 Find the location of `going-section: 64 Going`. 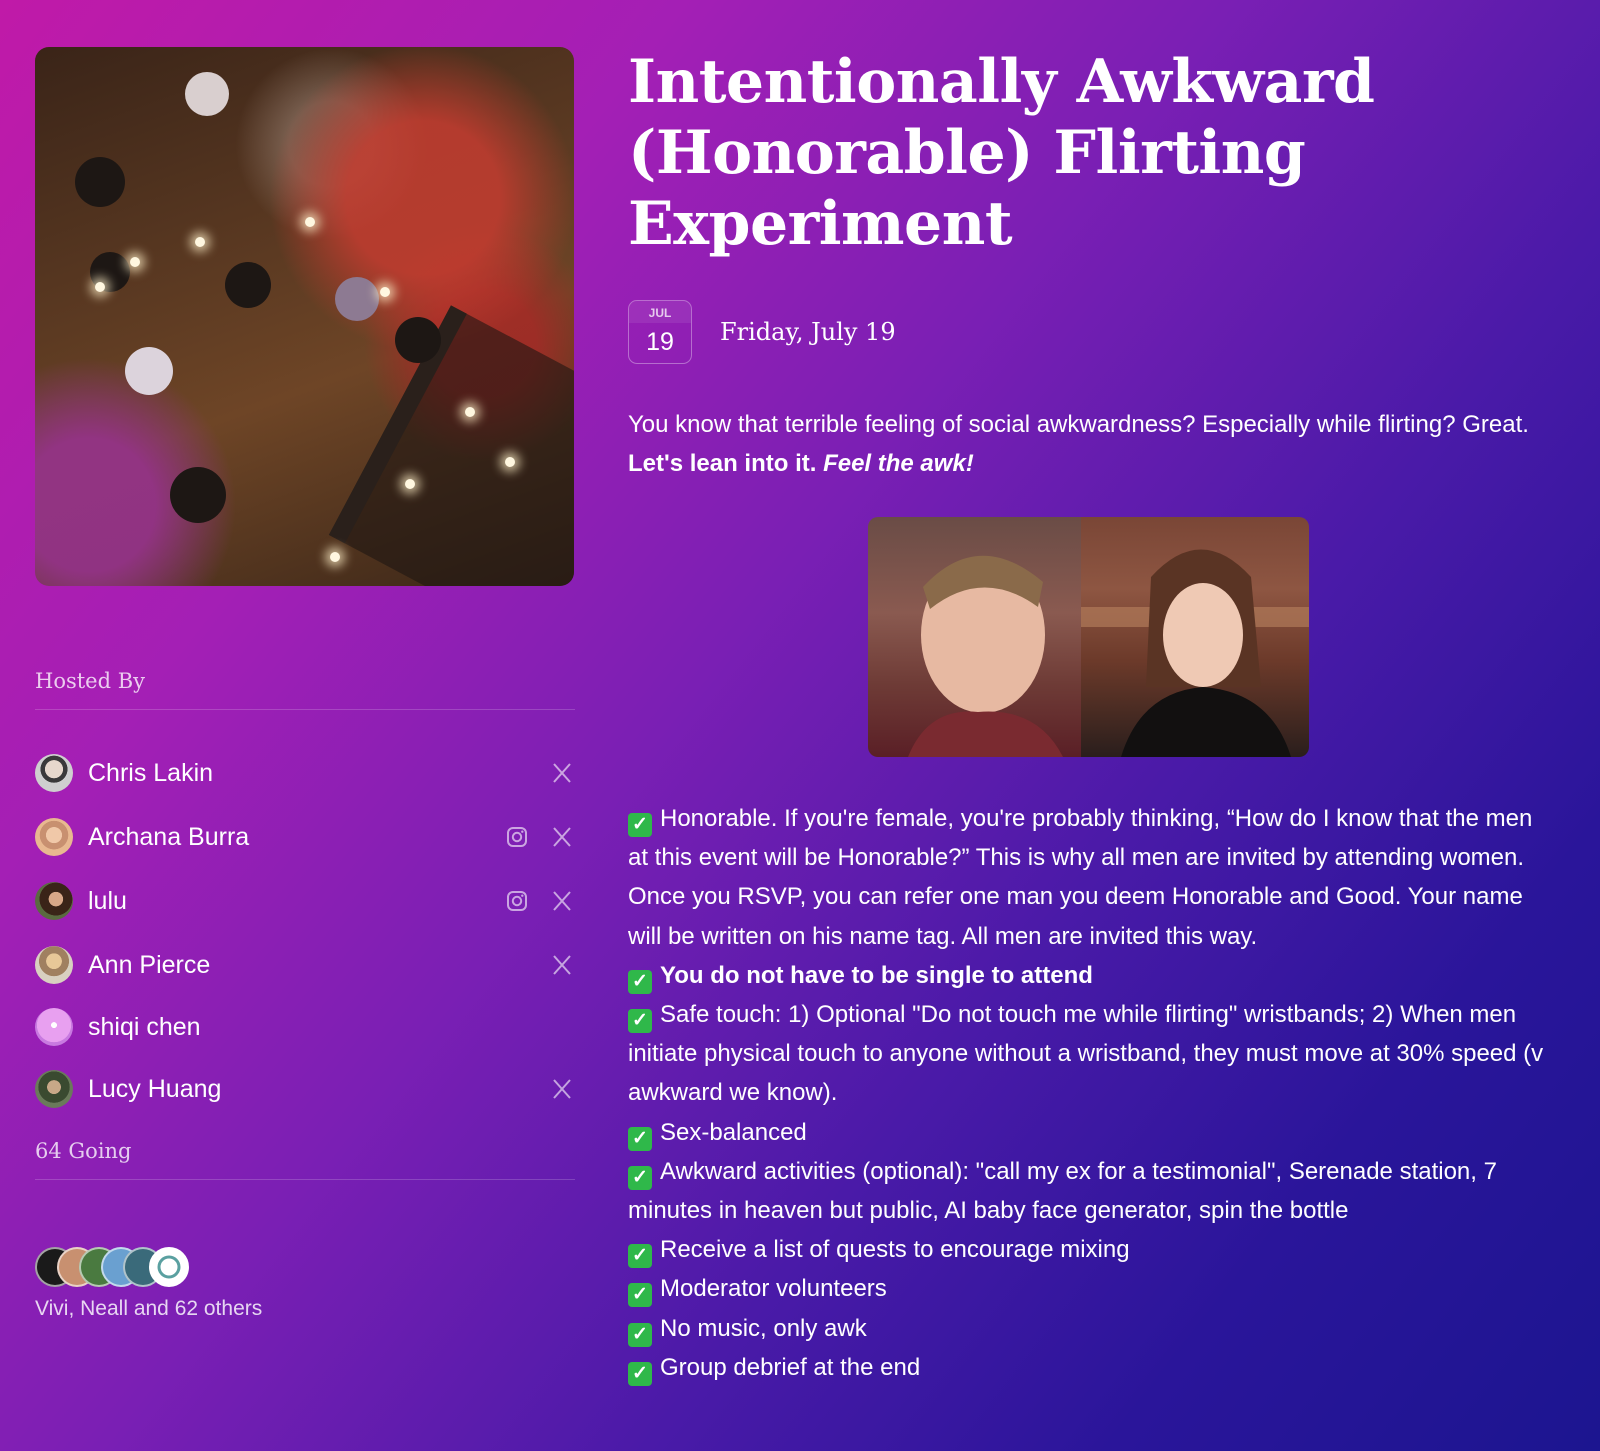

going-section: 64 Going is located at coordinates (305, 1159).